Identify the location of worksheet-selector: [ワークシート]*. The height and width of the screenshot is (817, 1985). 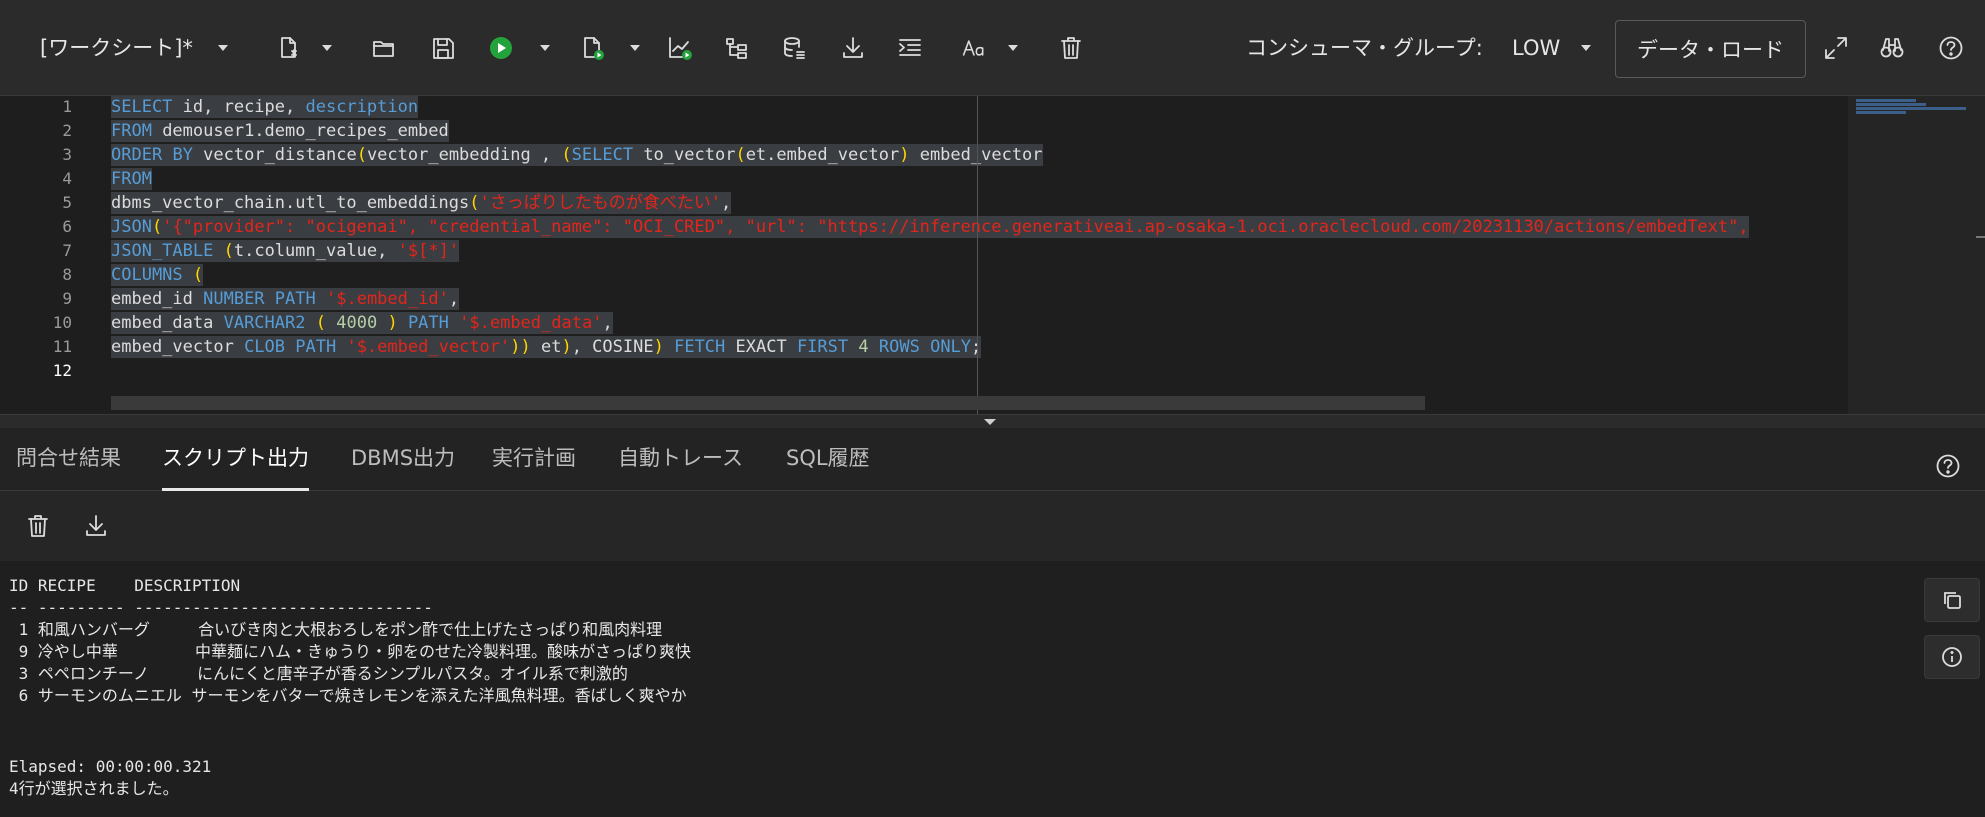
(116, 48).